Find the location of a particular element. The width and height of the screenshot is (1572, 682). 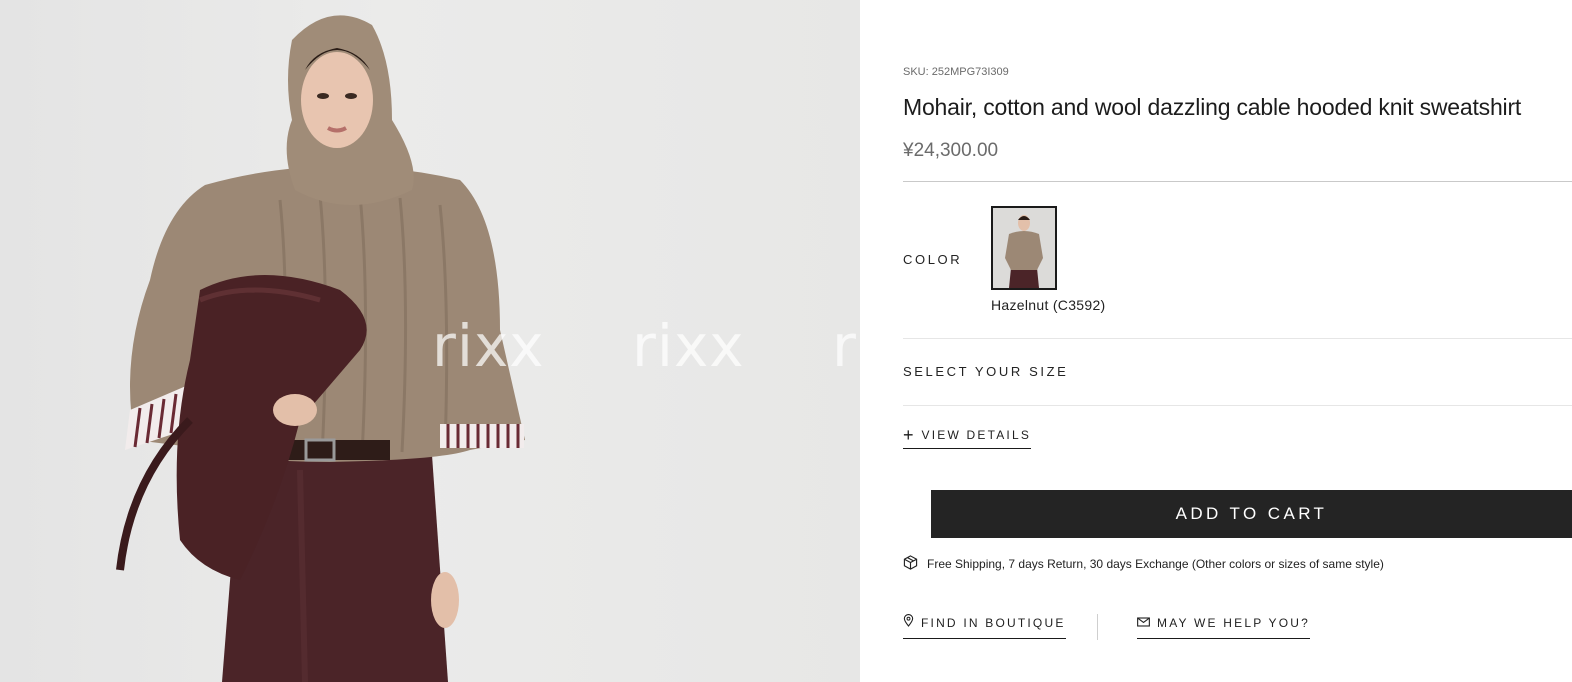

view-details-label: VIEW DETAILS is located at coordinates (976, 435).